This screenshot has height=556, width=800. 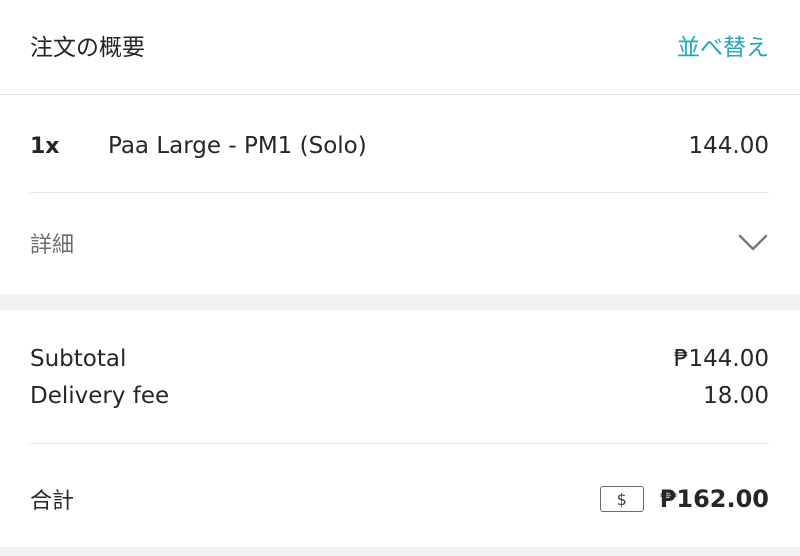 I want to click on total-value: ₱162.00, so click(x=714, y=499).